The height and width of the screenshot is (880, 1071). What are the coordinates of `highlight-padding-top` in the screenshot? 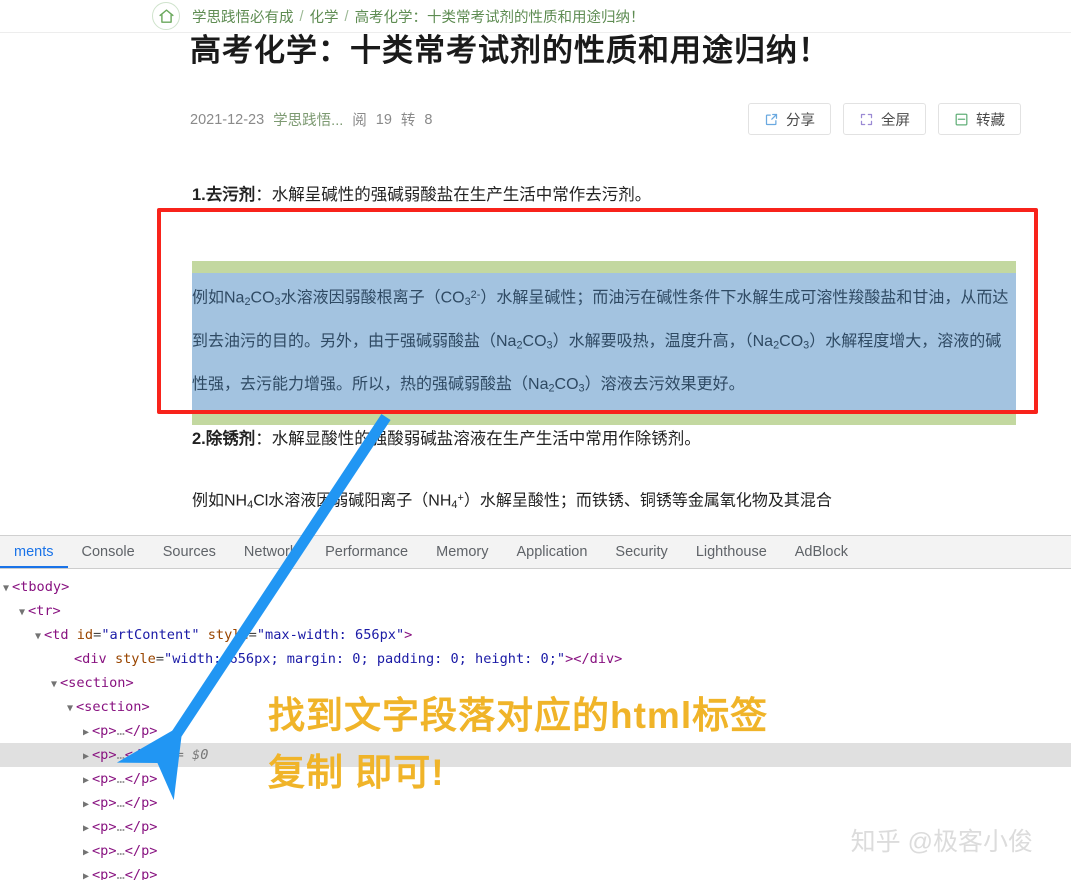 It's located at (604, 267).